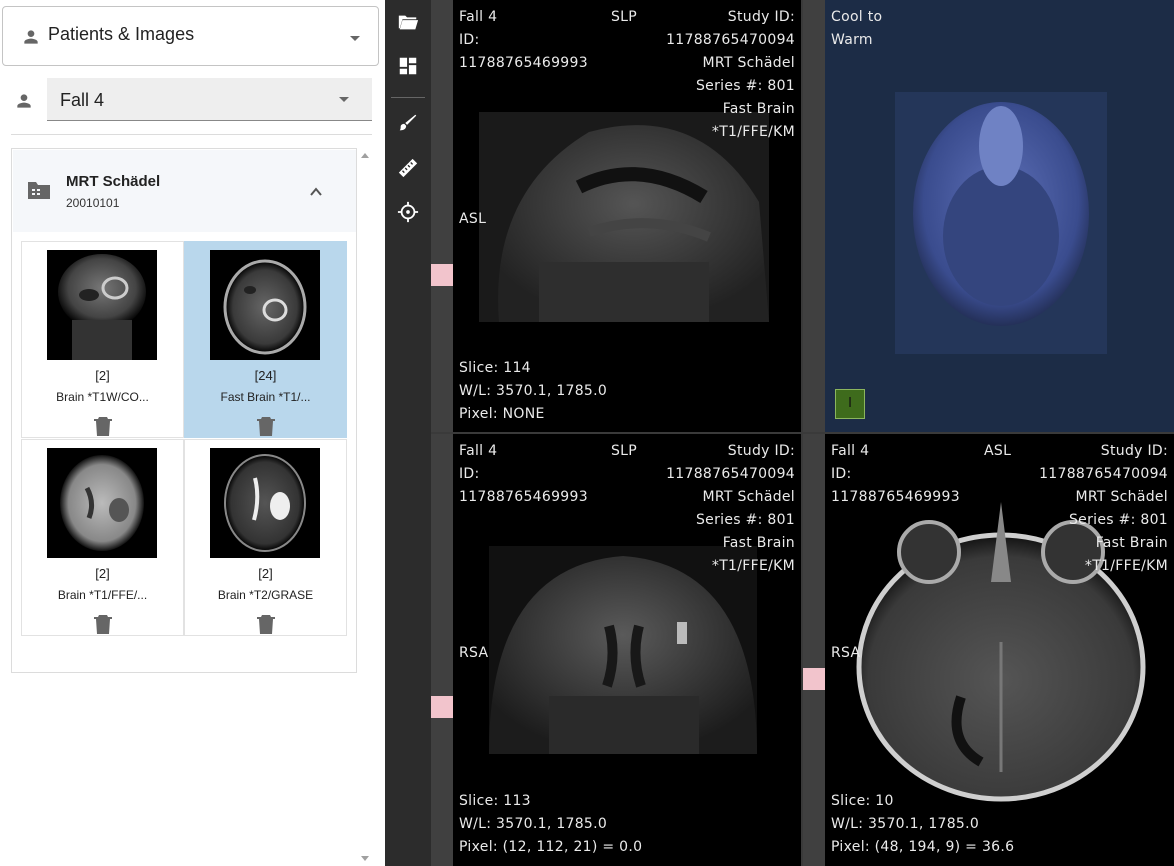  What do you see at coordinates (209, 99) in the screenshot?
I see `patient-select: Fall 4` at bounding box center [209, 99].